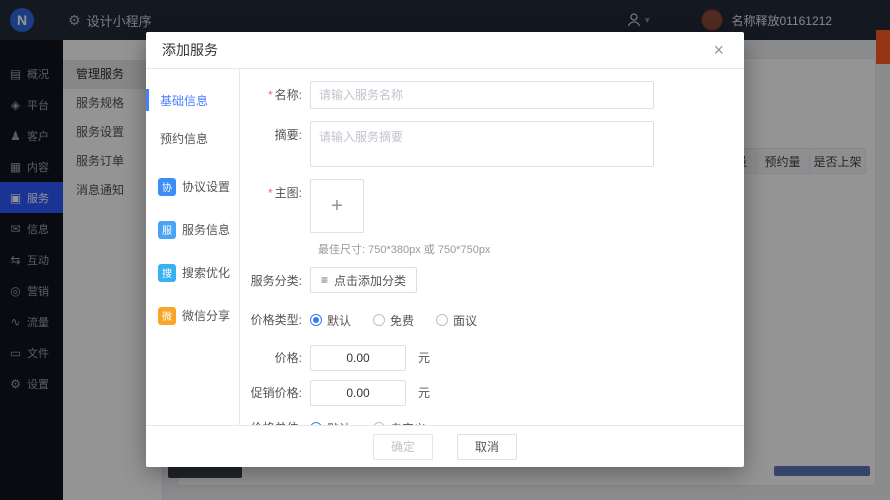  What do you see at coordinates (482, 393) in the screenshot?
I see `form-row-promo-price: 促销价格: 元` at bounding box center [482, 393].